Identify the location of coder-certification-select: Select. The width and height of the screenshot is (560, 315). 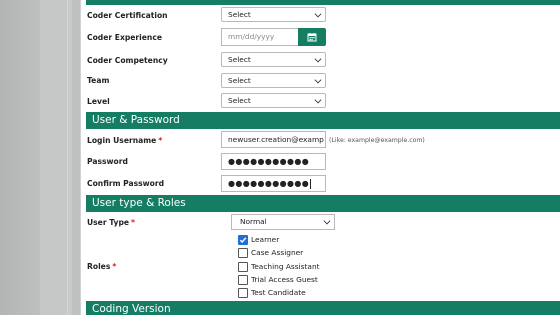
(273, 14).